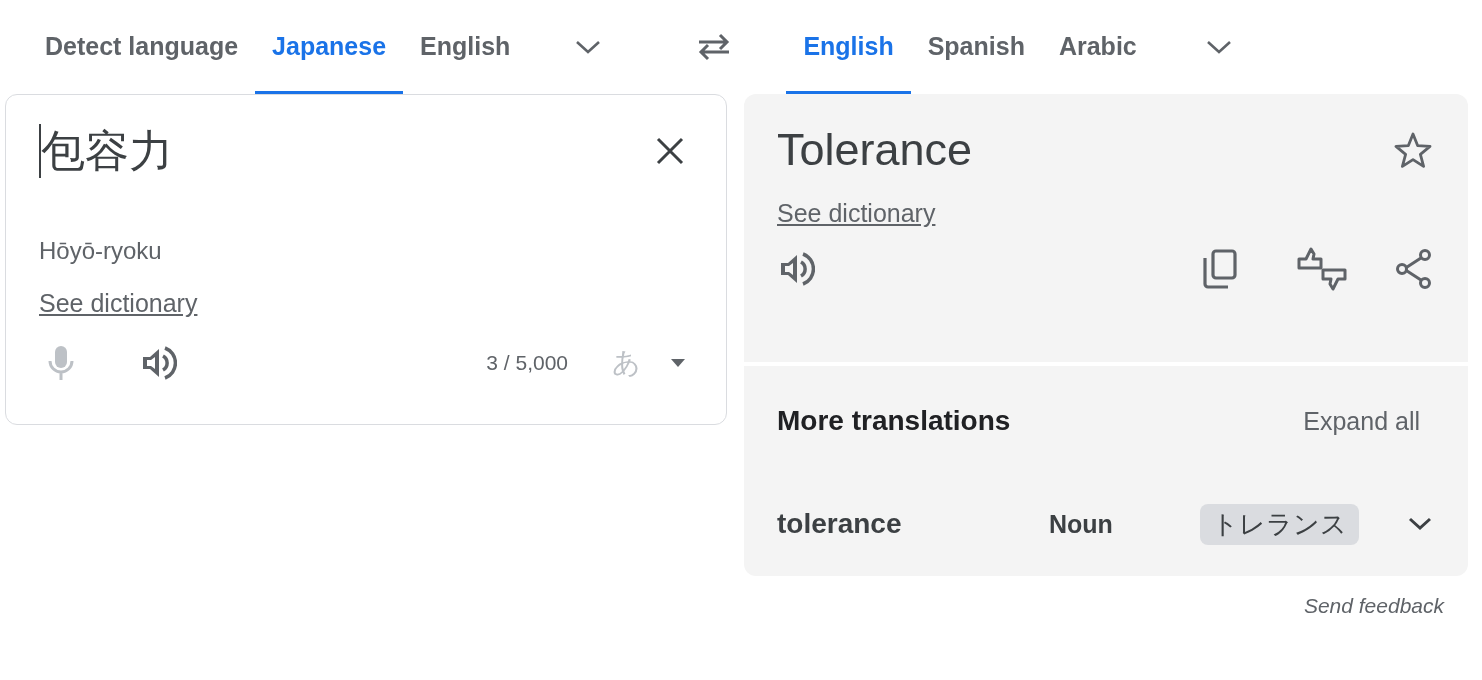 The height and width of the screenshot is (680, 1482). Describe the element at coordinates (1361, 421) in the screenshot. I see `expand-all-button: Expand all` at that location.